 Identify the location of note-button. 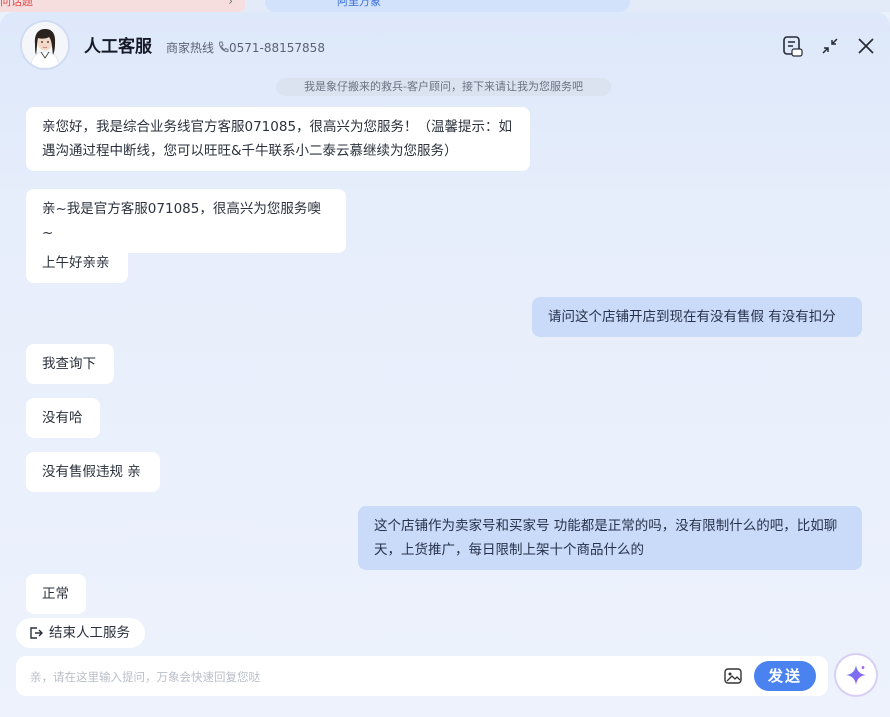
(792, 46).